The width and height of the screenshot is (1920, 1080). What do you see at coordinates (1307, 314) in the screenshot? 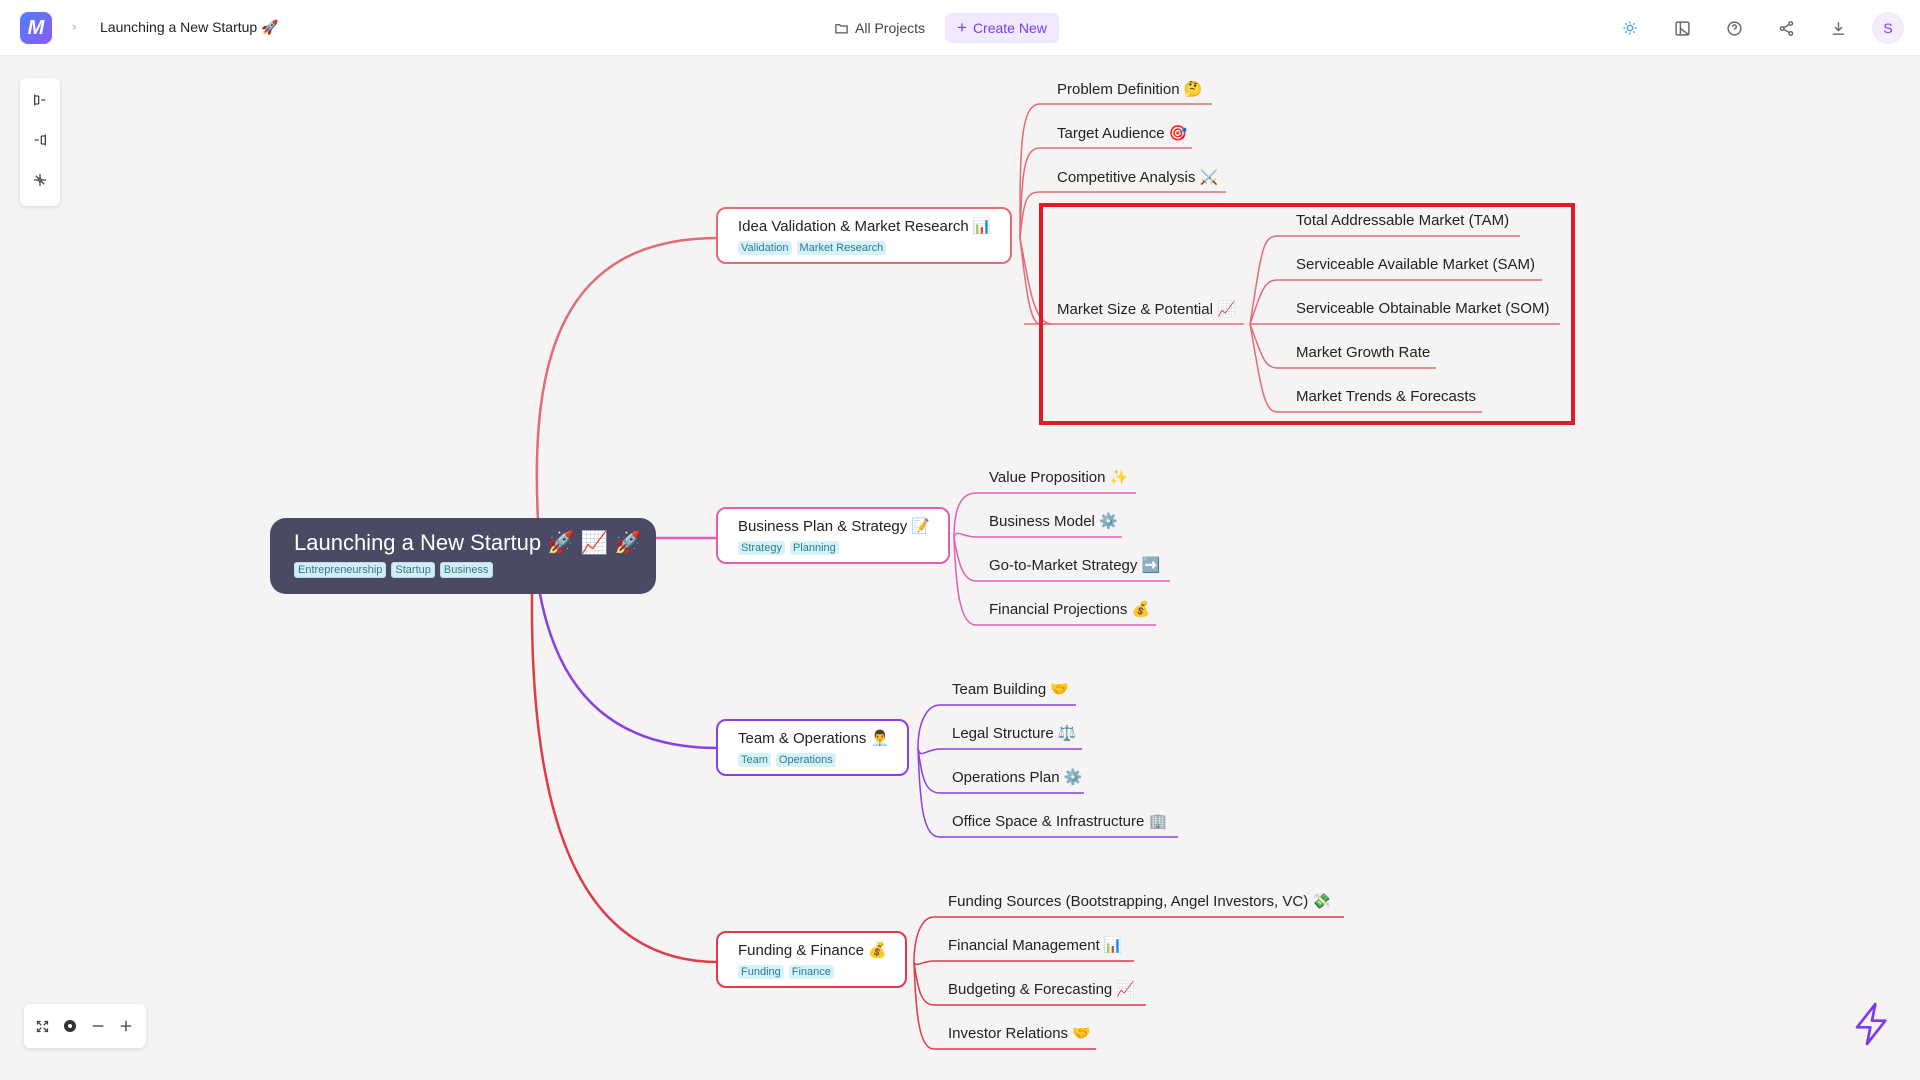
I see `selection-highlight` at bounding box center [1307, 314].